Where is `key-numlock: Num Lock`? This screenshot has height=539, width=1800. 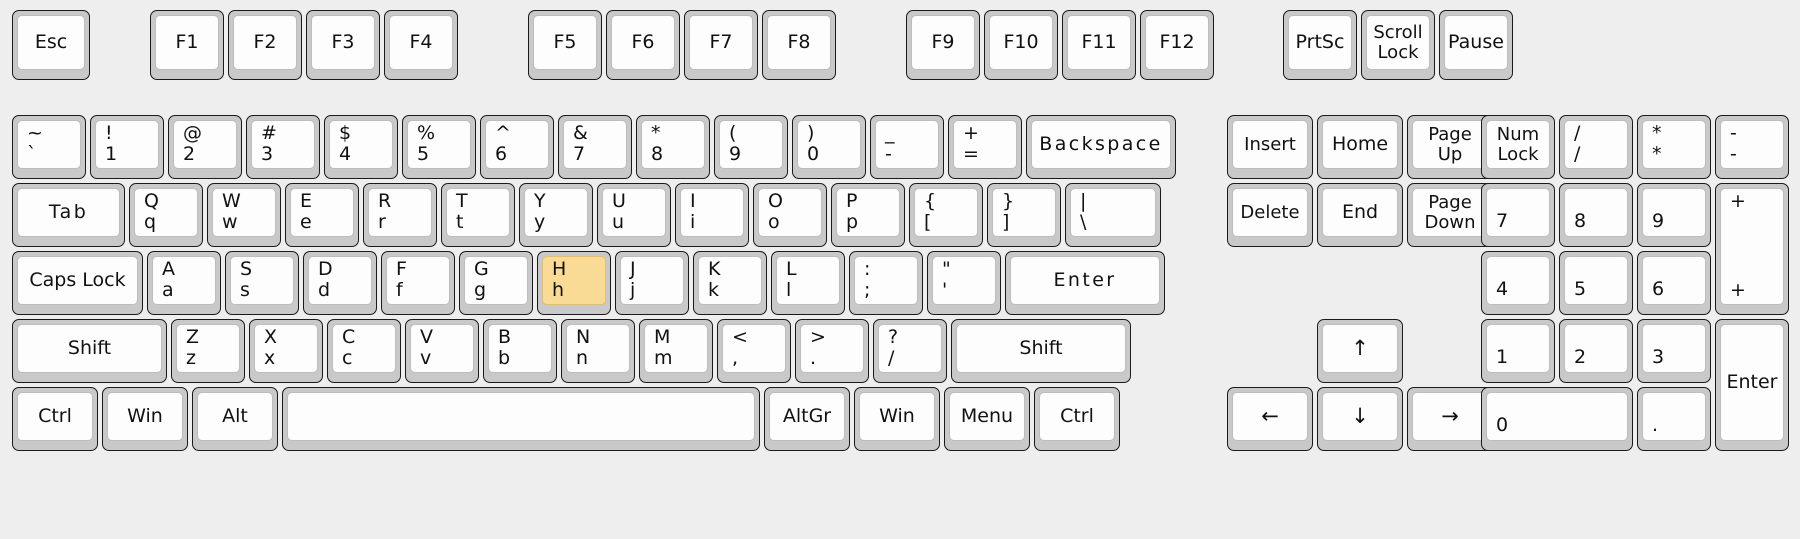
key-numlock: Num Lock is located at coordinates (1518, 147).